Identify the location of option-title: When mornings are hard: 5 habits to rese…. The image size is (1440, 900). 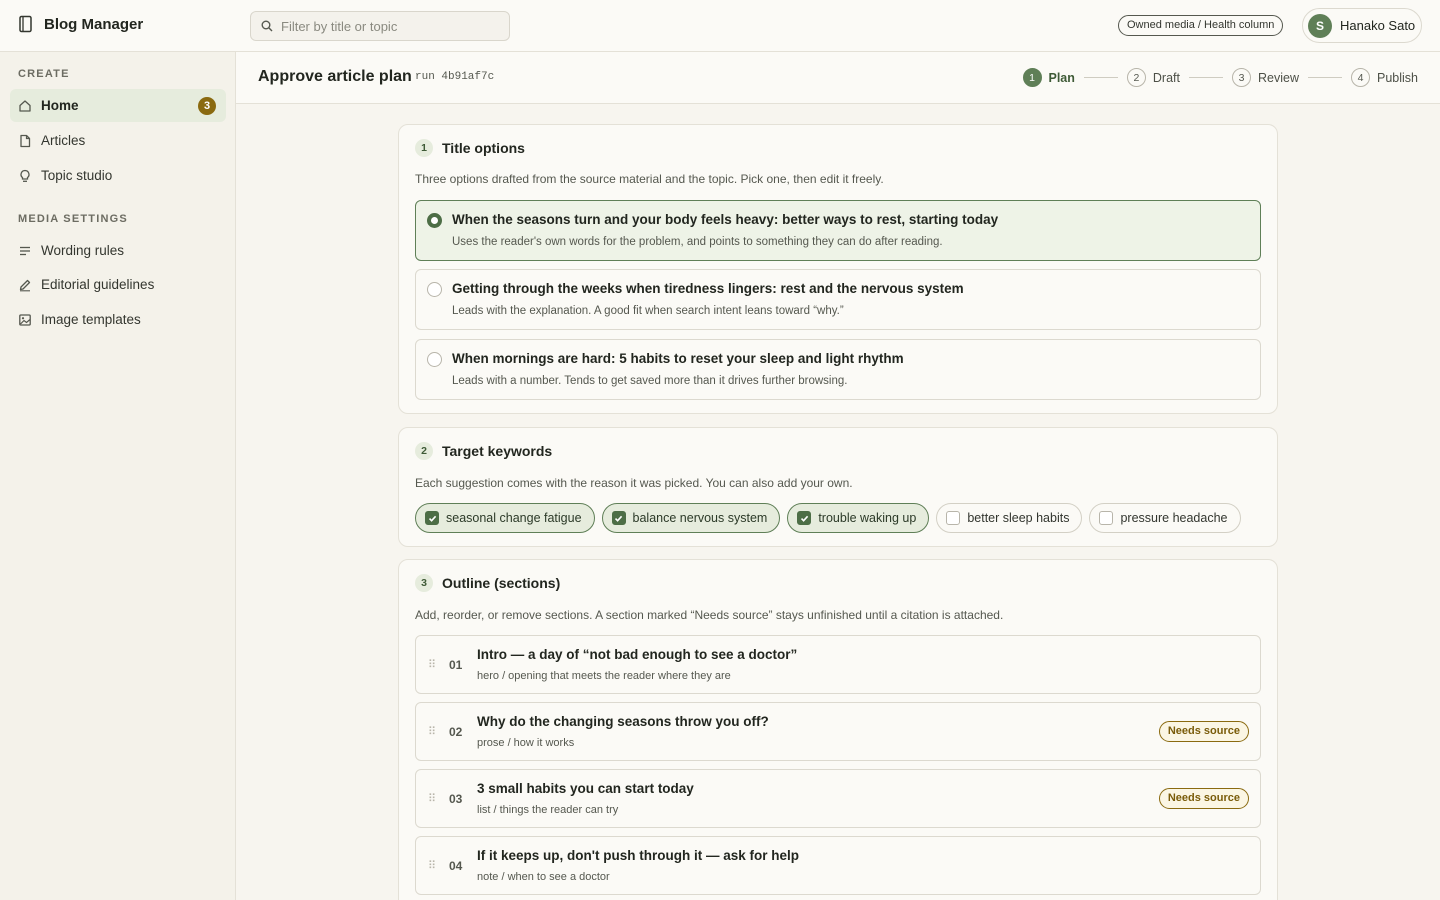
(678, 358).